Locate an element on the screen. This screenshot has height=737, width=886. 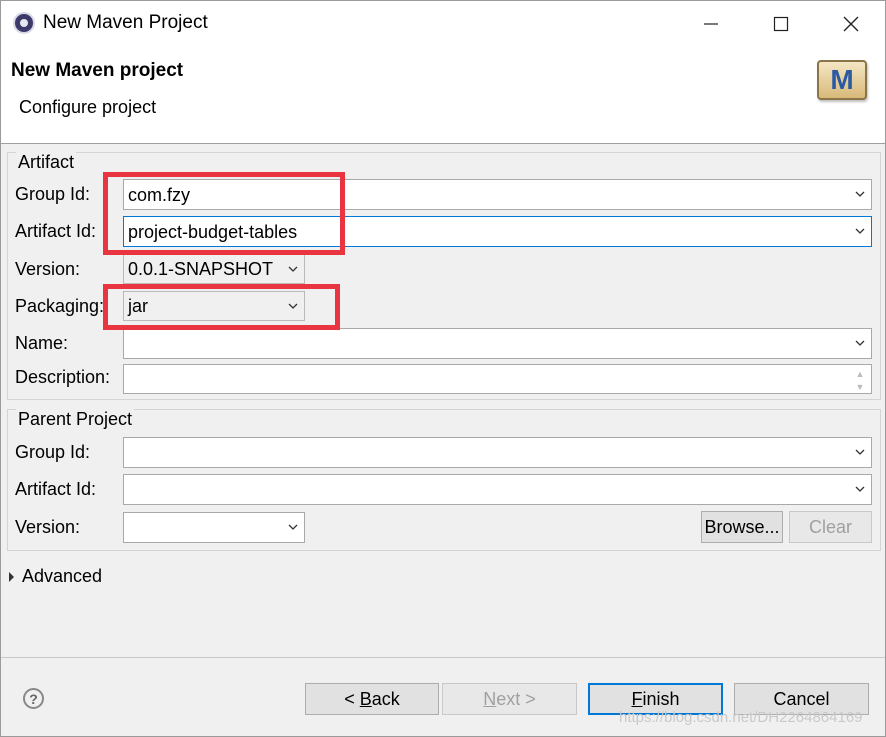
finish-mnemonic: F is located at coordinates (637, 698).